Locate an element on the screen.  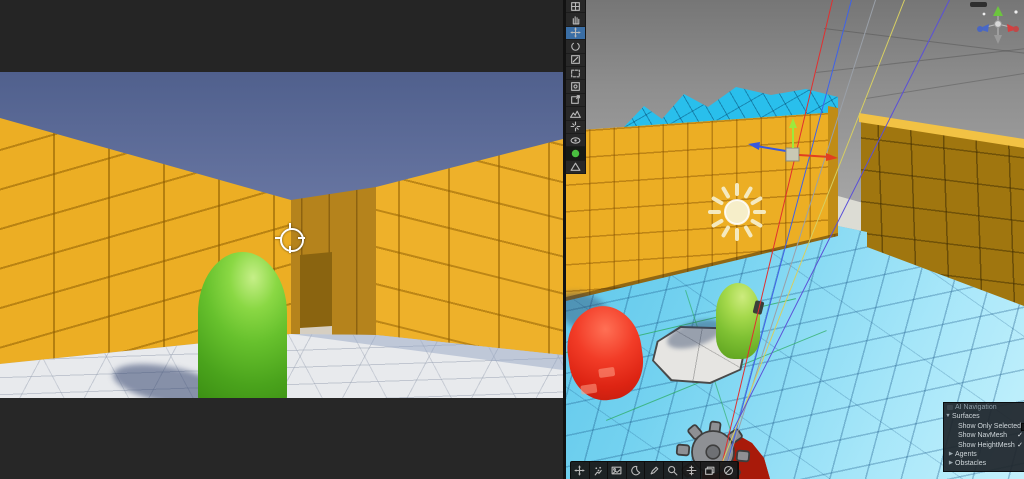
terrain-icon is located at coordinates (575, 114).